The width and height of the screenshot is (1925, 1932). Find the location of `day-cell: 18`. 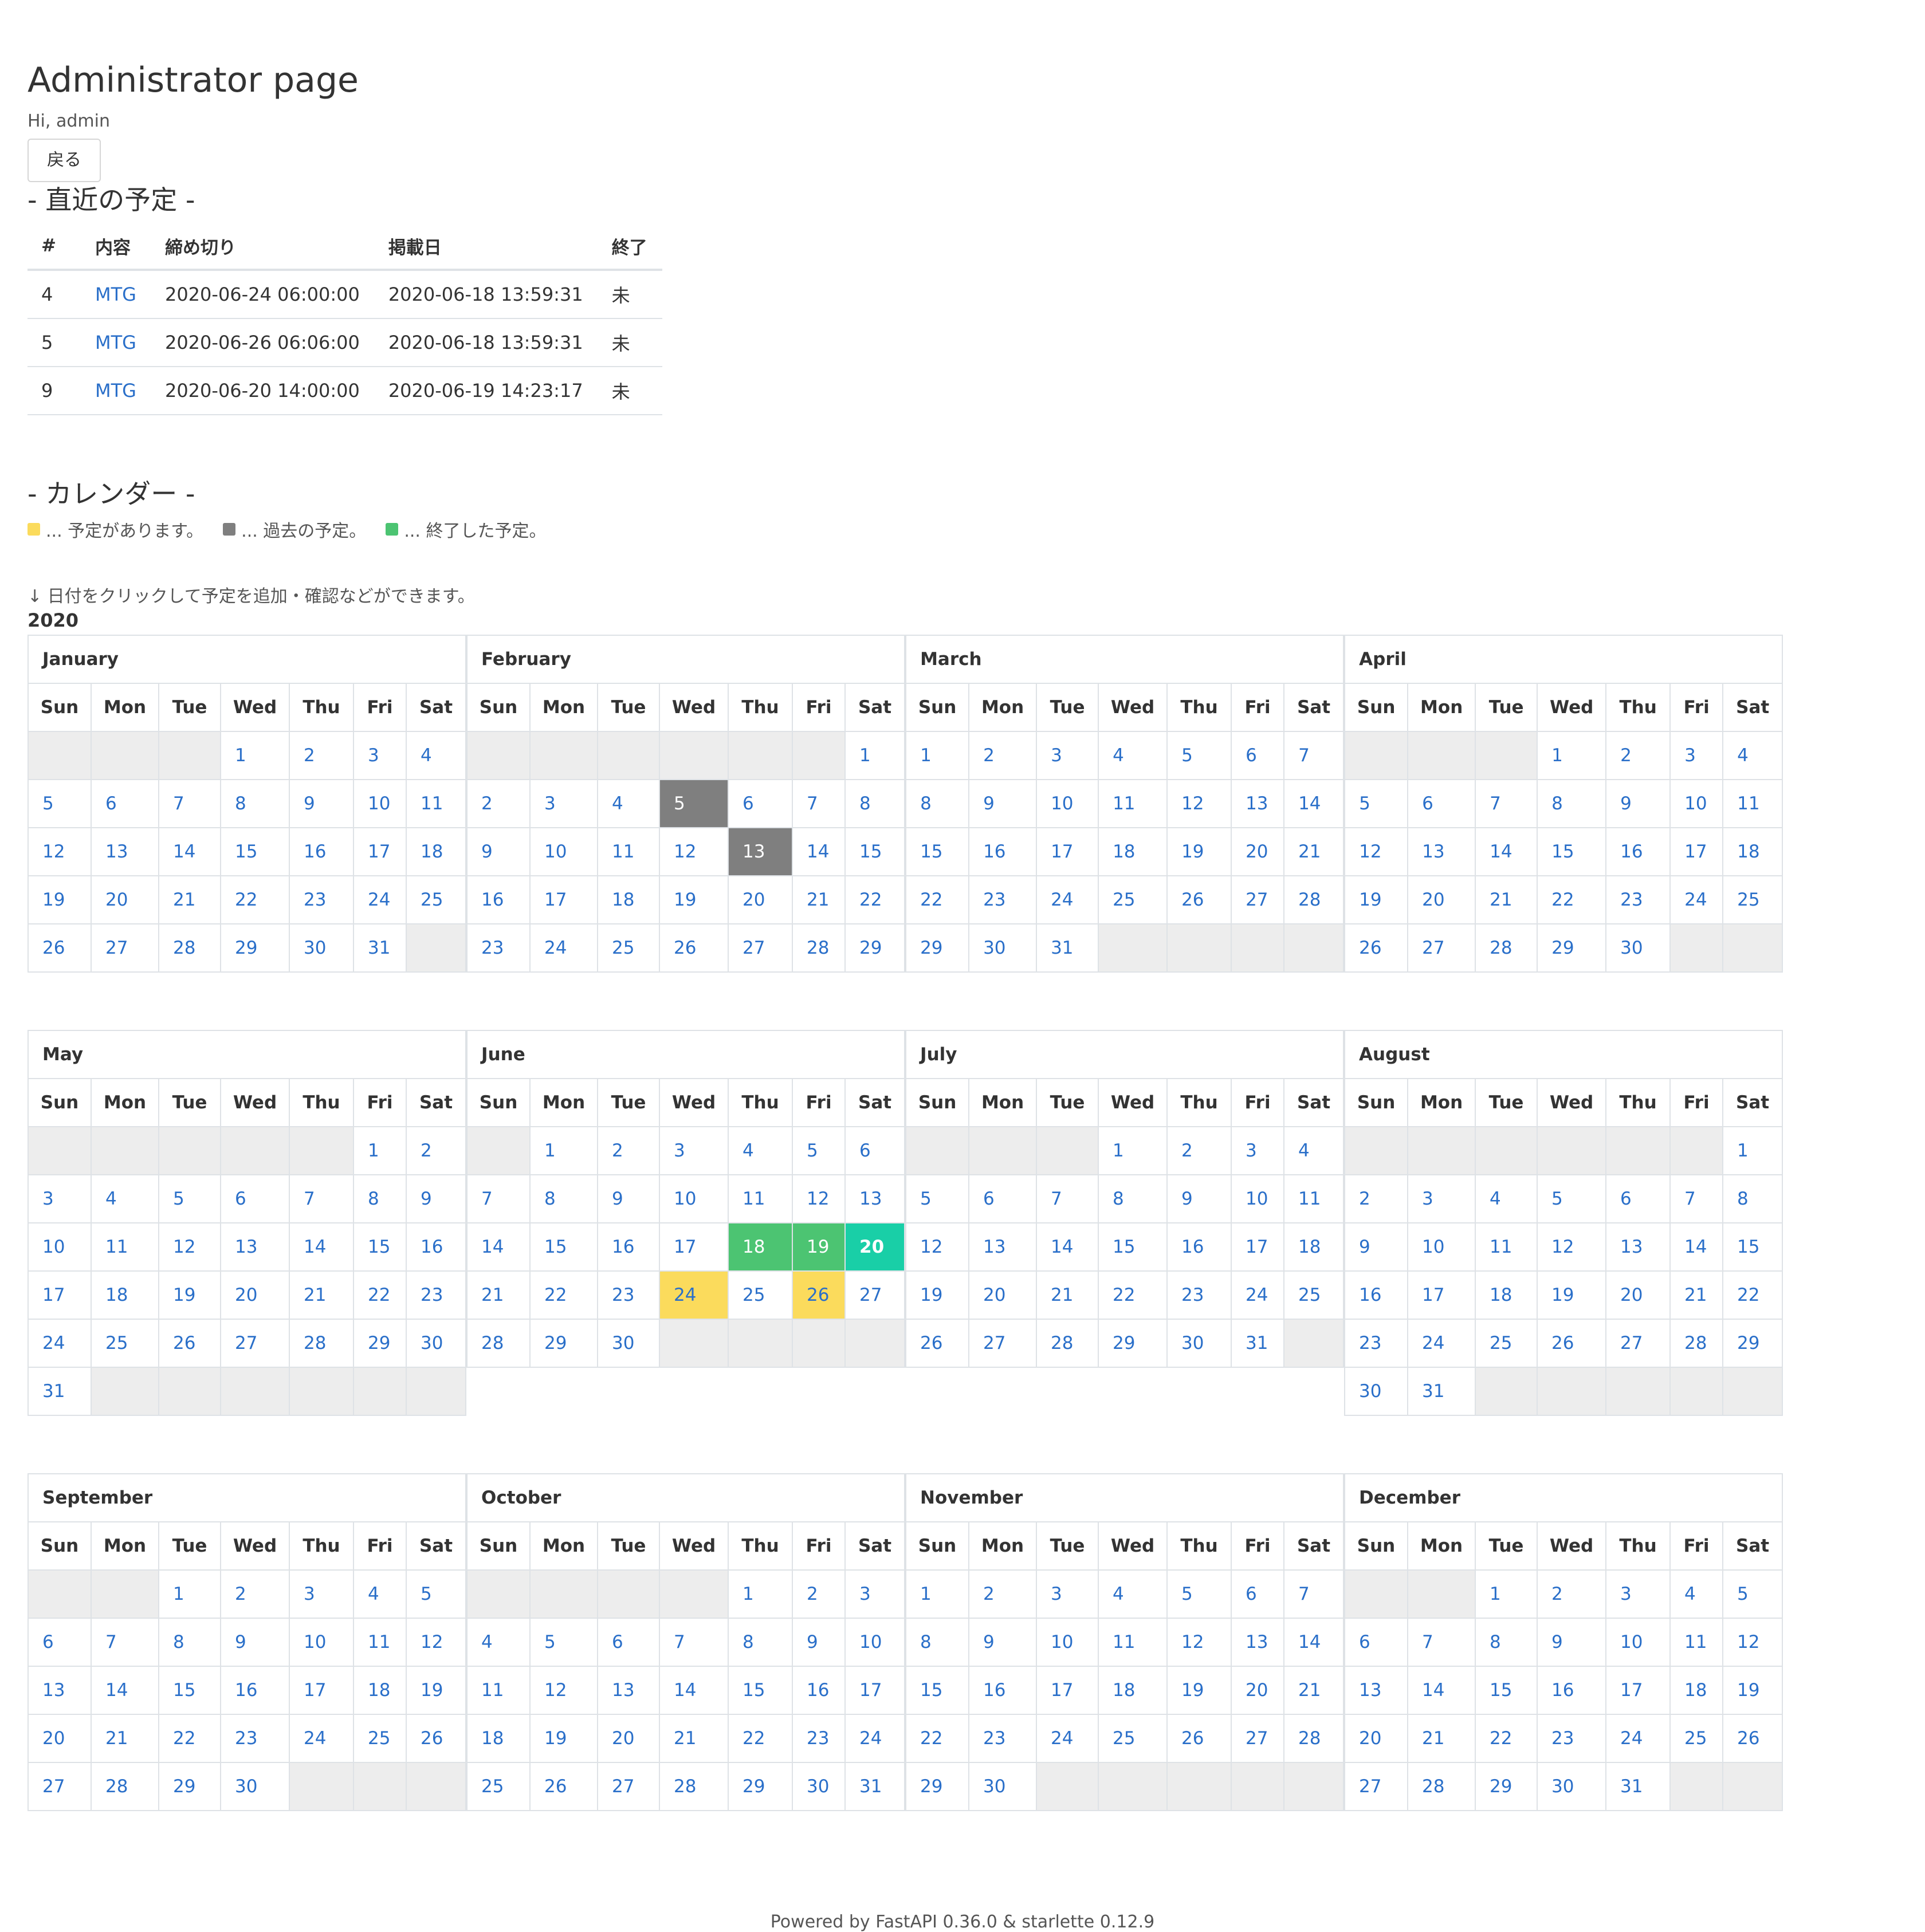

day-cell: 18 is located at coordinates (1314, 1247).